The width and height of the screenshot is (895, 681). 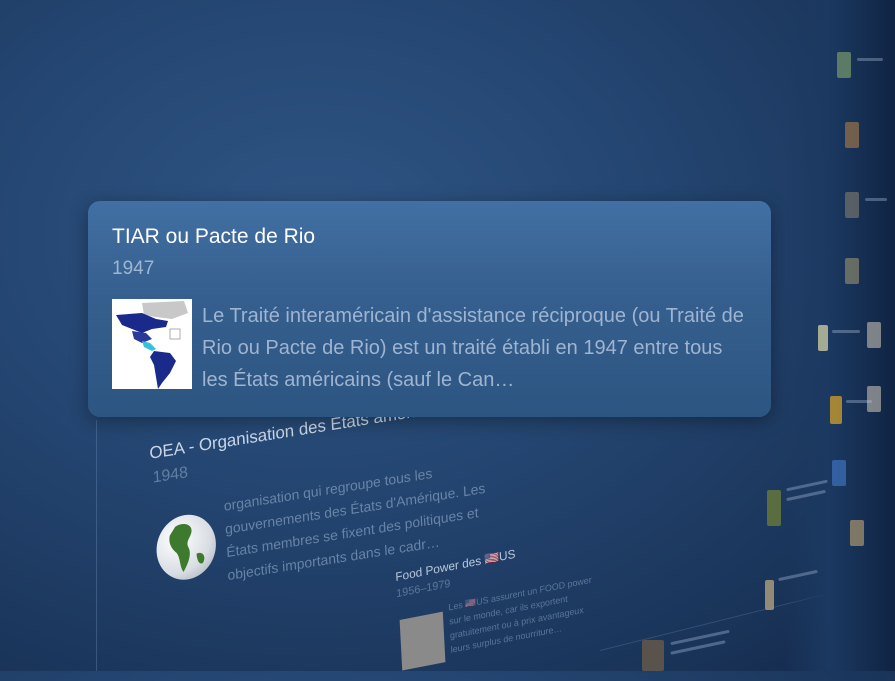 I want to click on timeline-guide, so click(x=96, y=545).